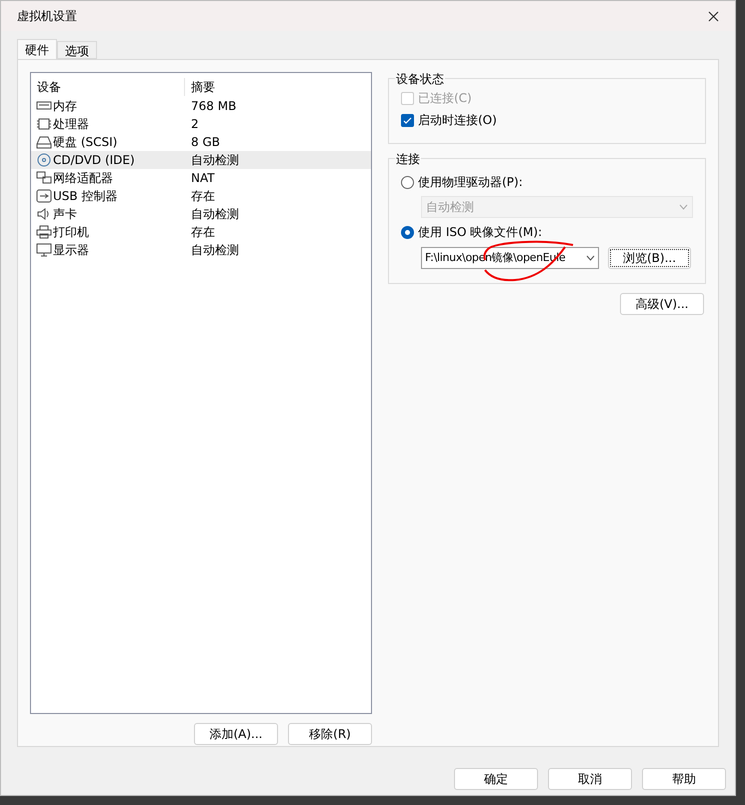 The height and width of the screenshot is (805, 745). Describe the element at coordinates (480, 232) in the screenshot. I see `radio-label: 使用 ISO 映像文件(M):` at that location.